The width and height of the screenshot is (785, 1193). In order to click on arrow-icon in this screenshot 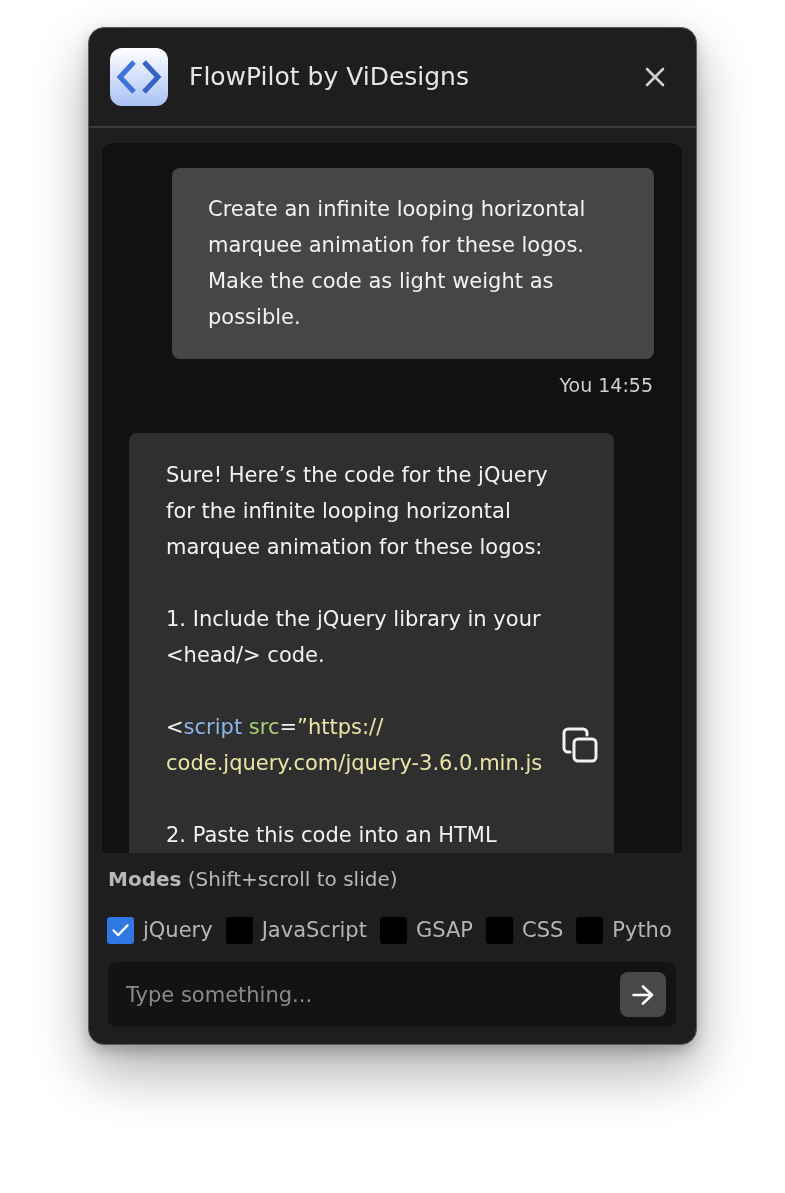, I will do `click(643, 994)`.